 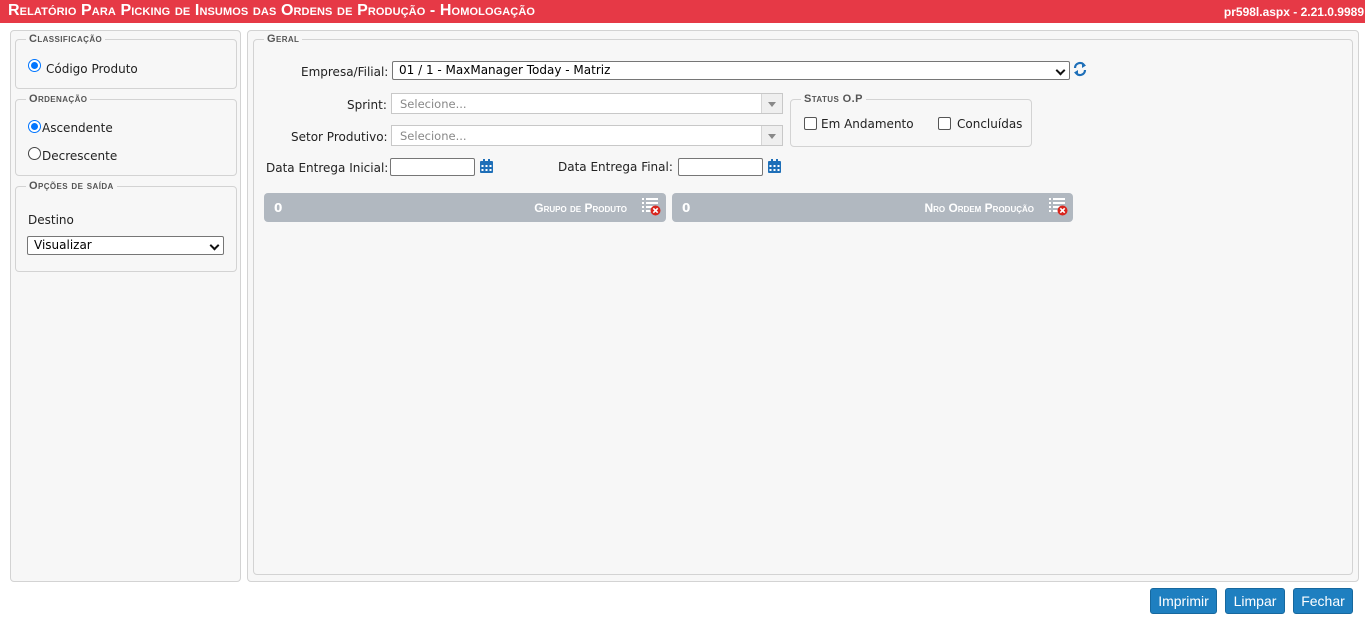 I want to click on version-label: pr598l.aspx - 2.21.0.9989, so click(x=1293, y=12).